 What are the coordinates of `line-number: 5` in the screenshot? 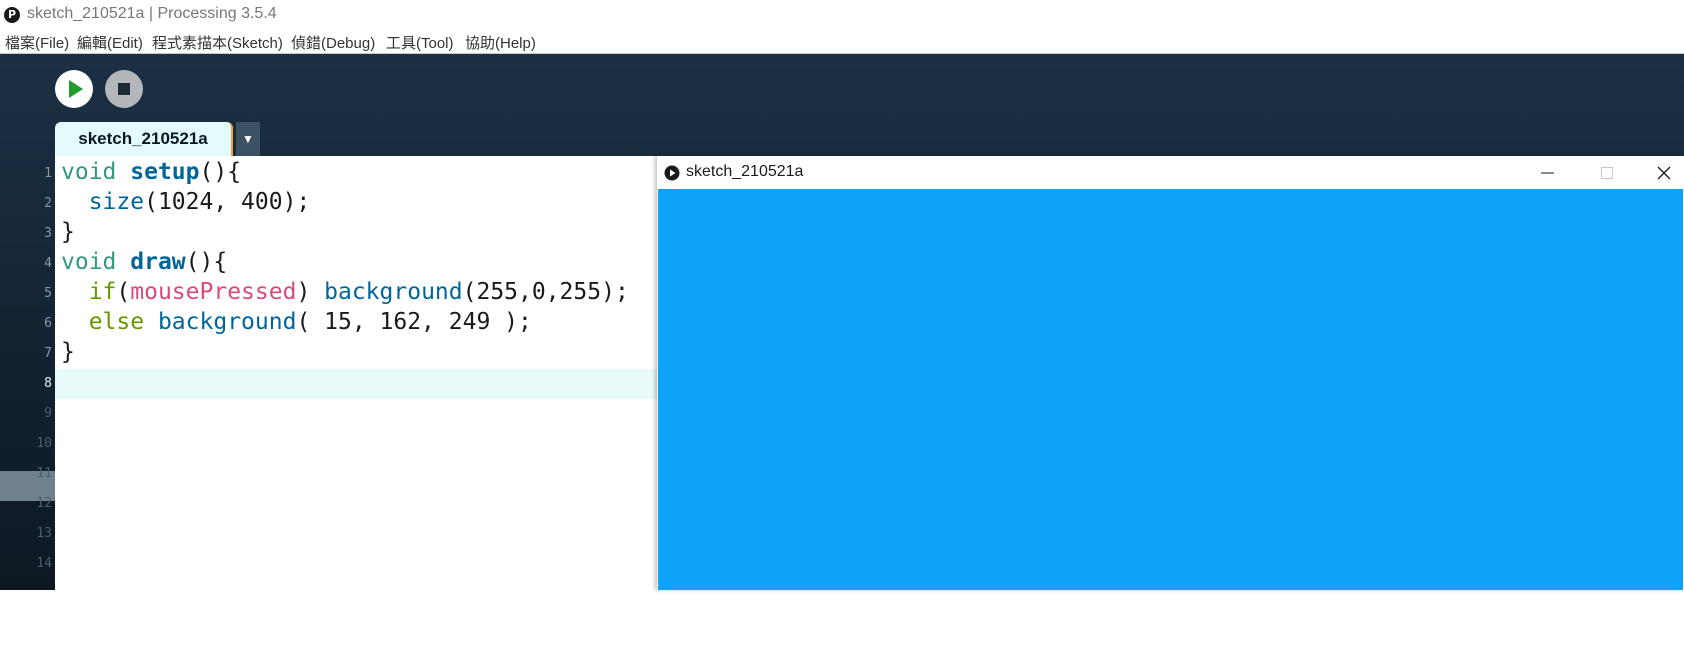 It's located at (48, 293).